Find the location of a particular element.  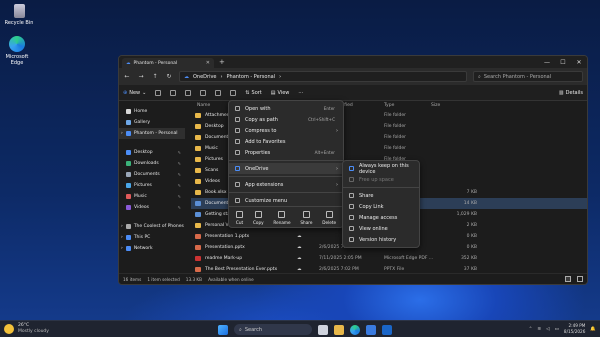

desktop-icon-edge: Microsoft Edge is located at coordinates (17, 51).